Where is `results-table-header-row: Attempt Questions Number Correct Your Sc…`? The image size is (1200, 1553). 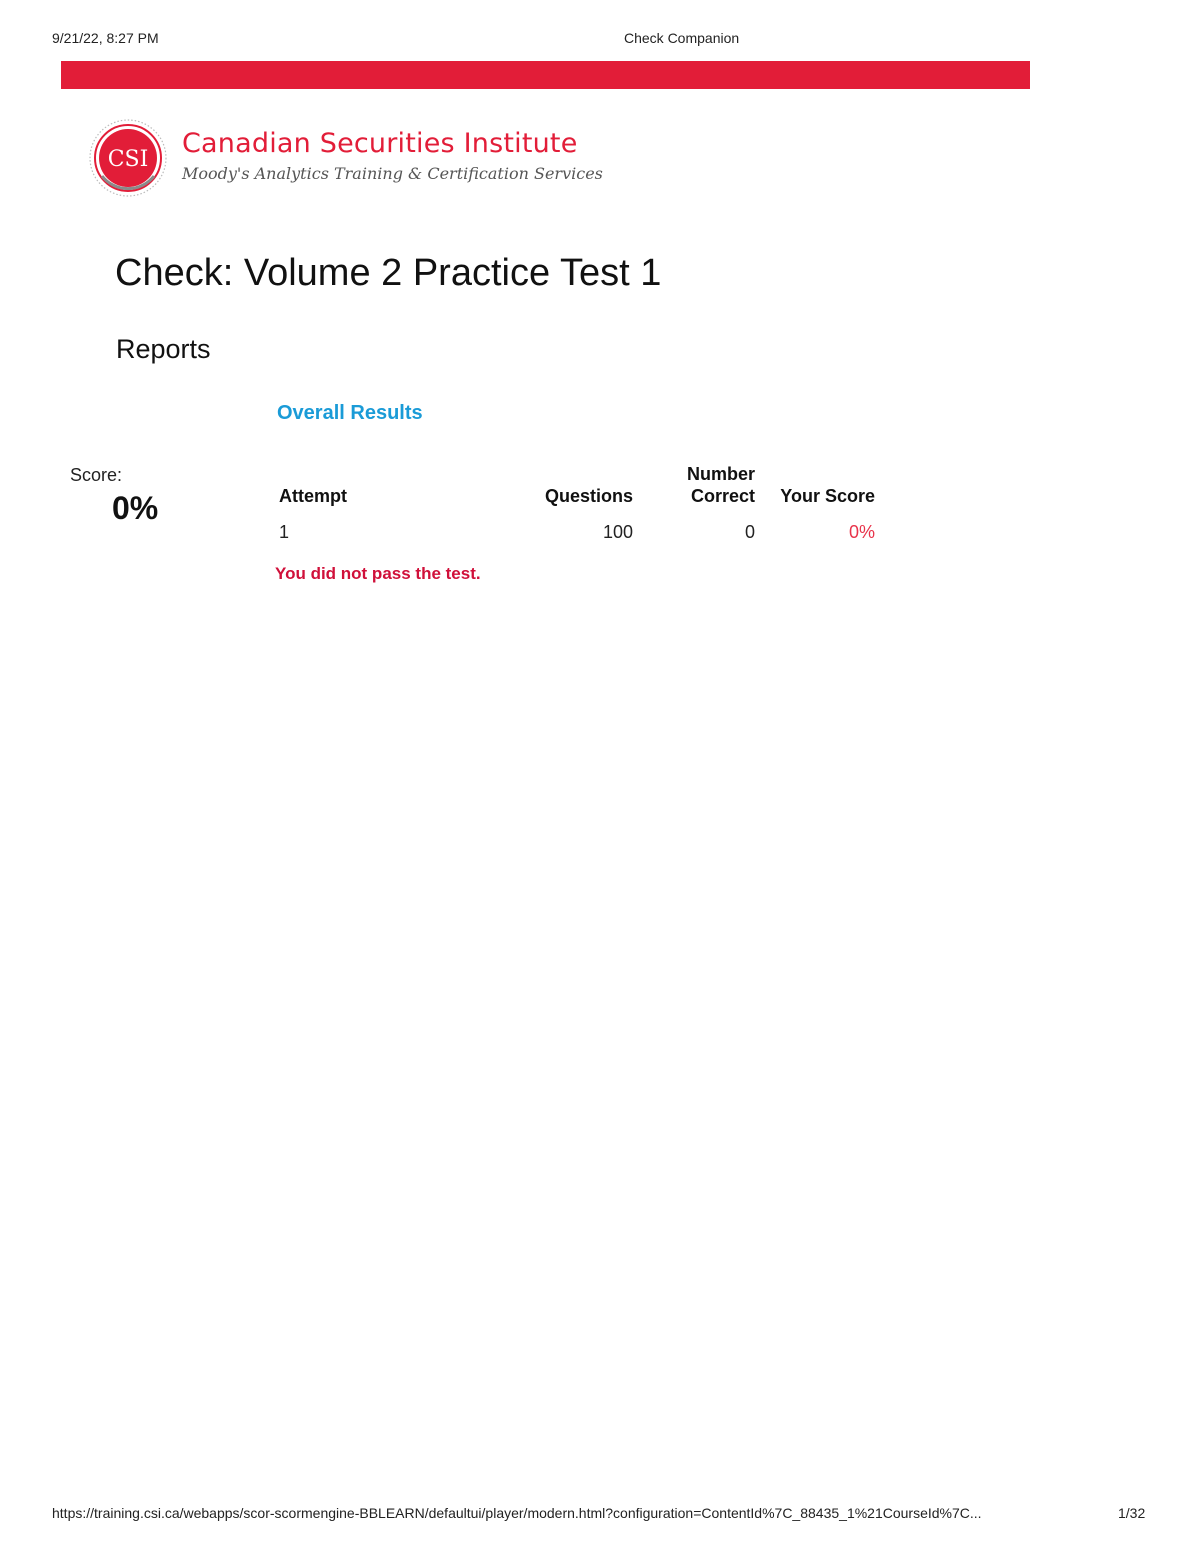
results-table-header-row: Attempt Questions Number Correct Your Sc… is located at coordinates (577, 481).